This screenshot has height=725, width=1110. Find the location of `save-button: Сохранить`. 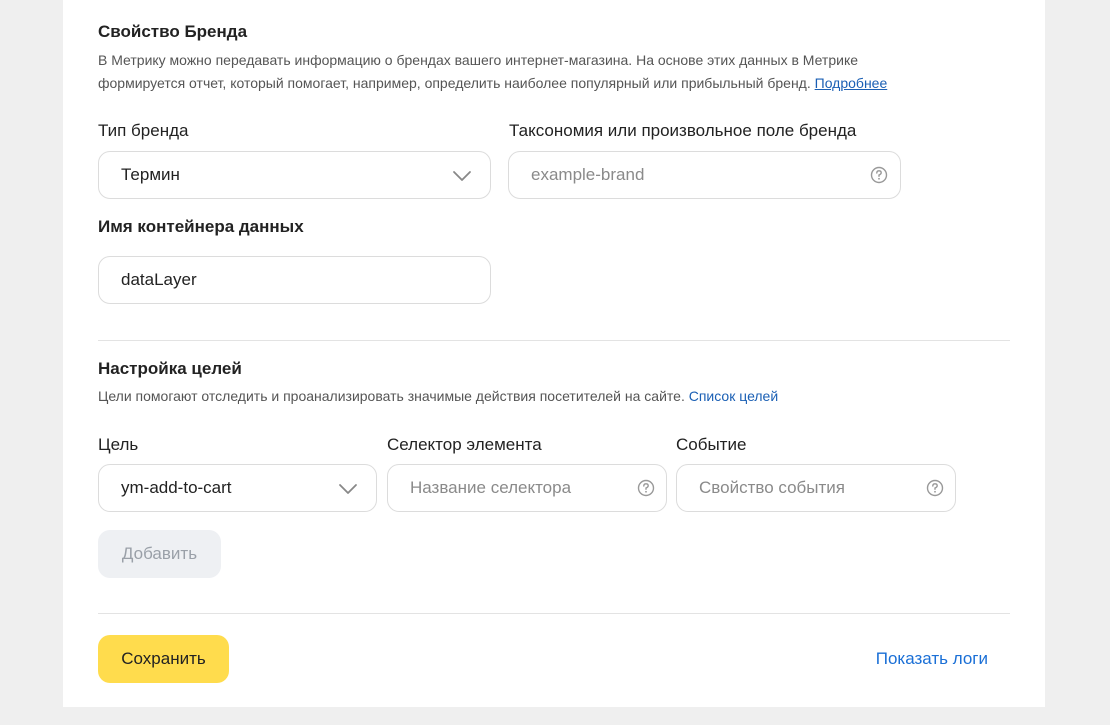

save-button: Сохранить is located at coordinates (163, 659).